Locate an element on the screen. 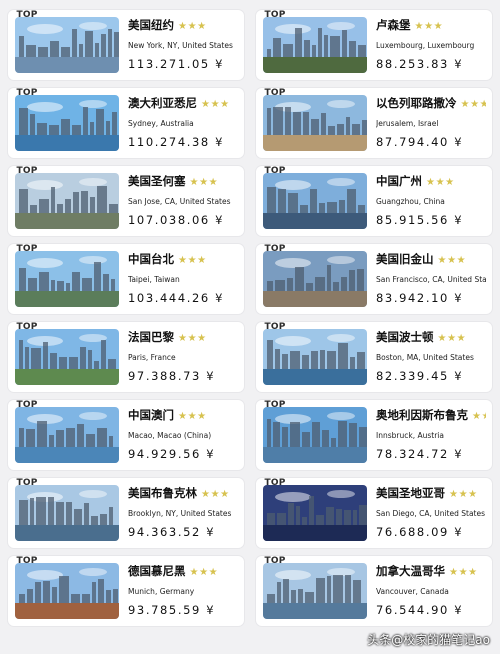 The height and width of the screenshot is (654, 500). city-name-cn: 美国圣何塞 ★★★ is located at coordinates (183, 182).